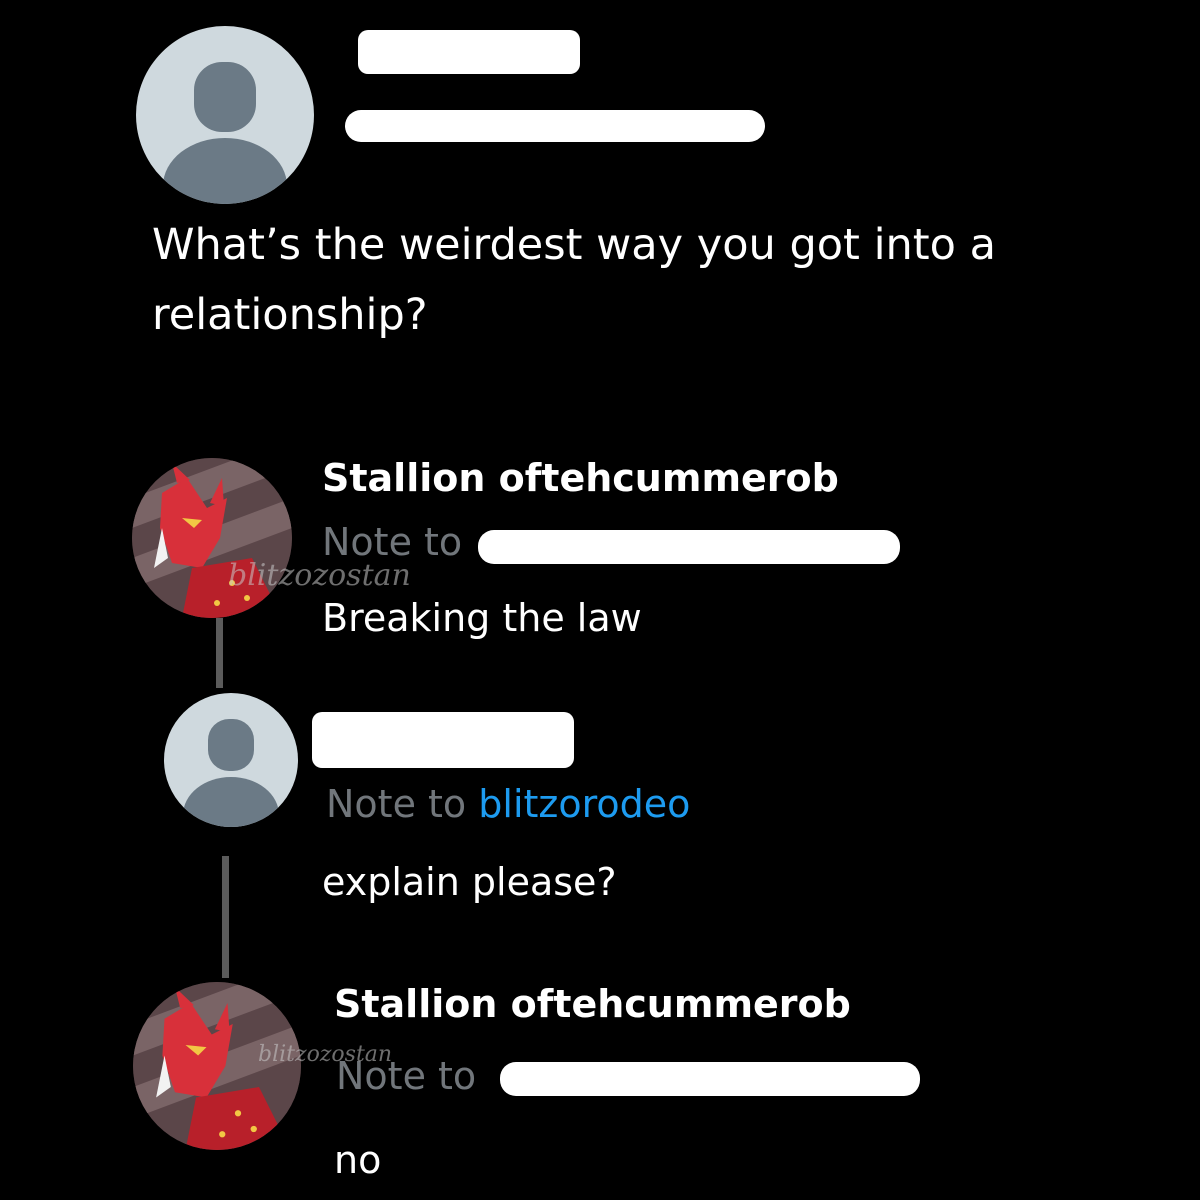 This screenshot has width=1200, height=1200. What do you see at coordinates (689, 547) in the screenshot?
I see `reply-1-redacted-target` at bounding box center [689, 547].